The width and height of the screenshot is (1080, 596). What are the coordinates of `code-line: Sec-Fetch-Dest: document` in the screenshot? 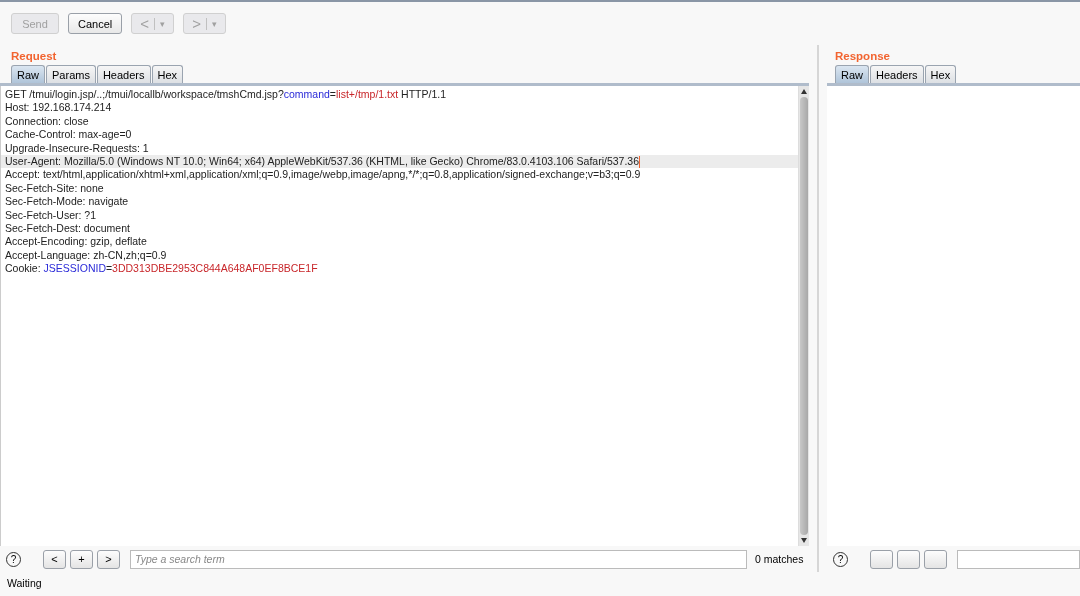 It's located at (67, 228).